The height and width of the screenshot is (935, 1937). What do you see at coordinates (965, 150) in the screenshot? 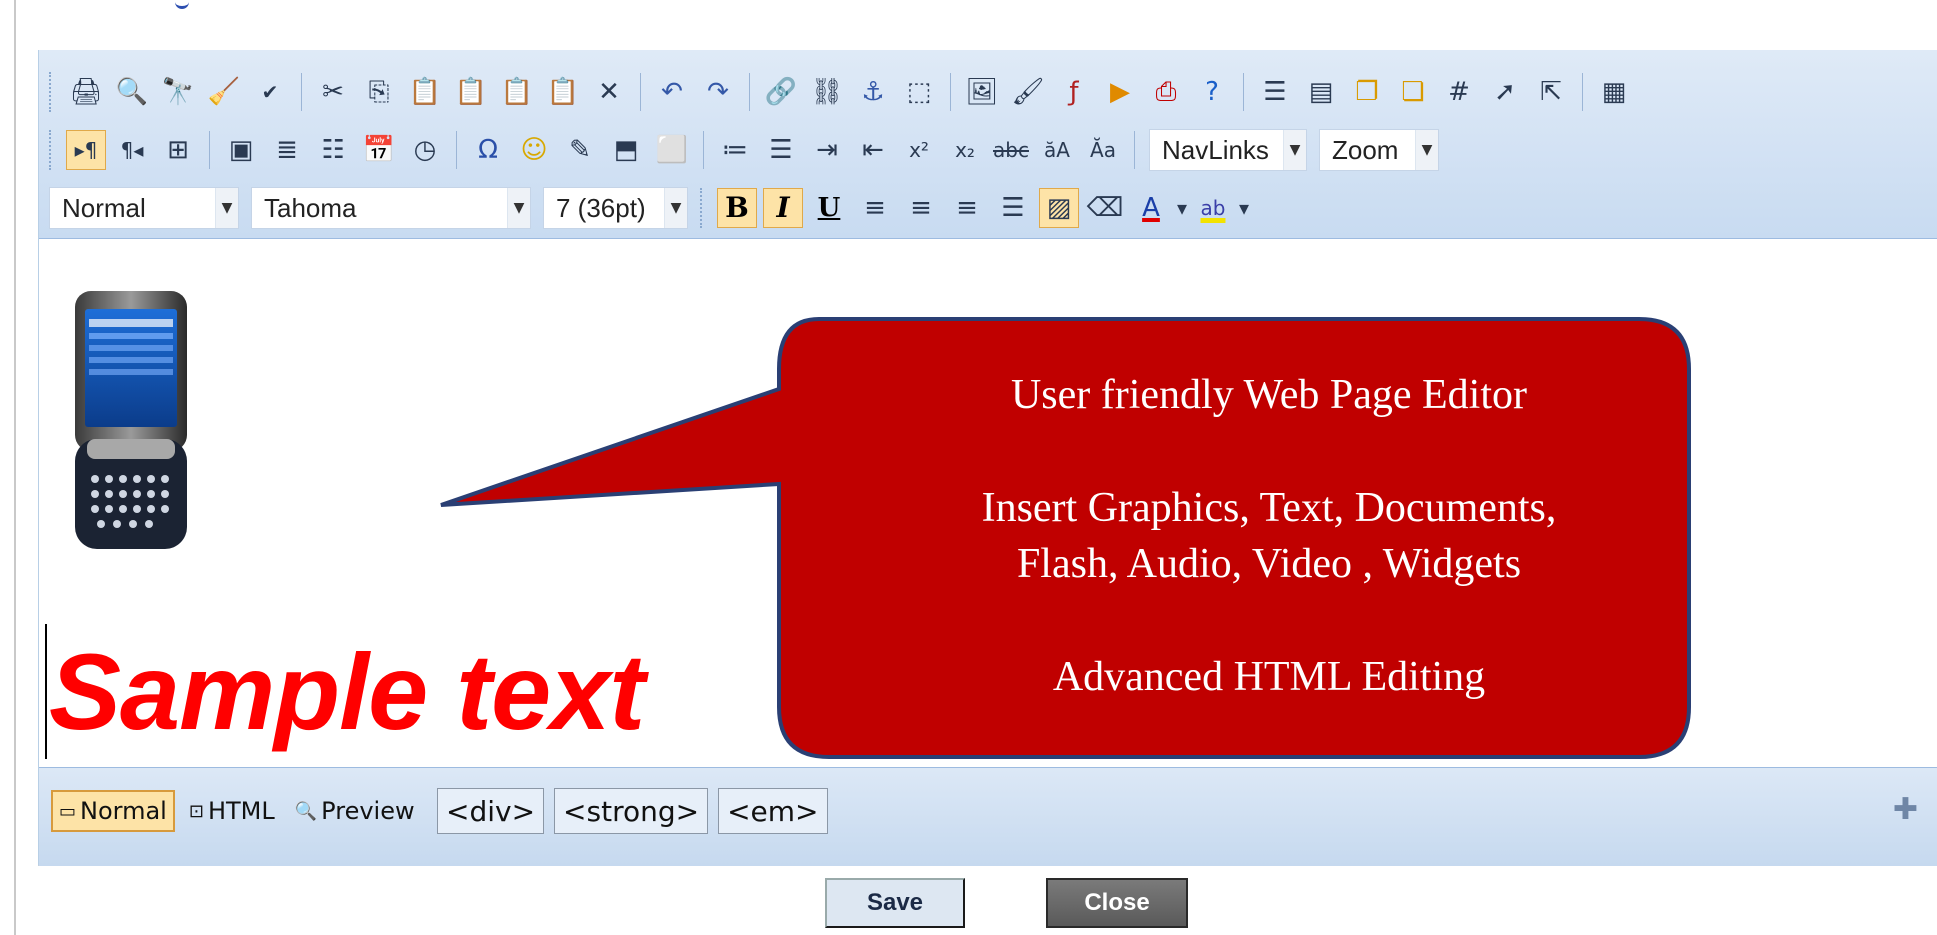
I see `subscript-icon: x₂` at bounding box center [965, 150].